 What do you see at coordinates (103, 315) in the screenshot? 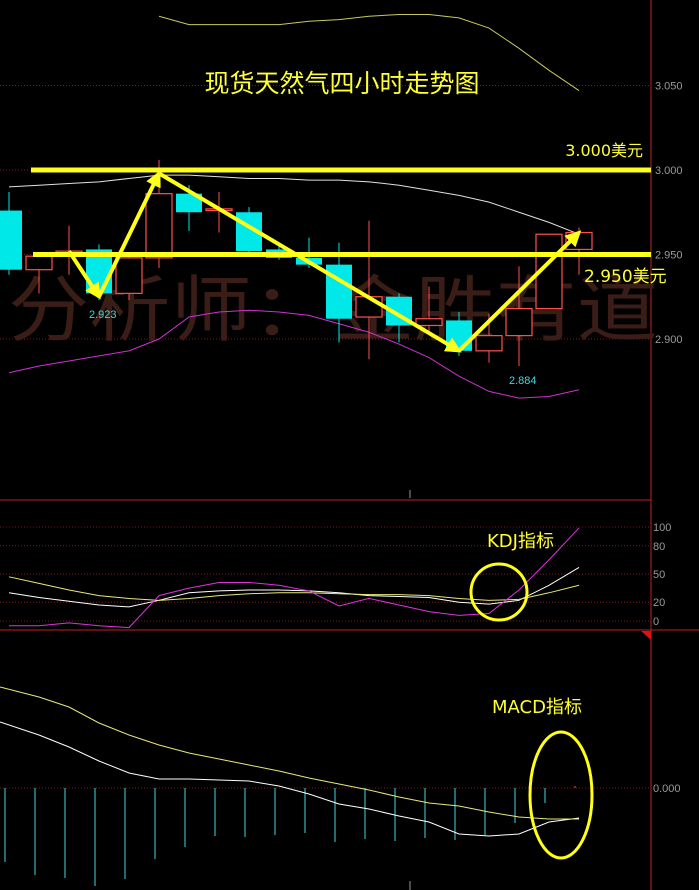
I see `low-price-label: 2.923` at bounding box center [103, 315].